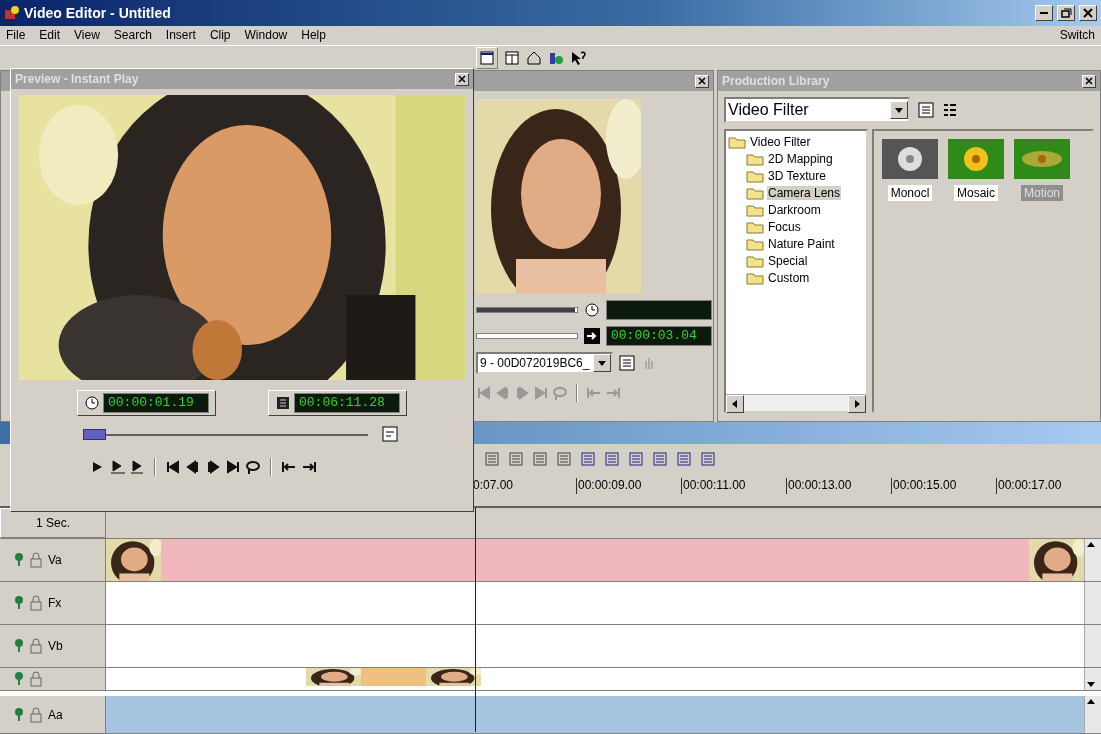 Image resolution: width=1101 pixels, height=734 pixels. What do you see at coordinates (55, 560) in the screenshot?
I see `track-label: Va` at bounding box center [55, 560].